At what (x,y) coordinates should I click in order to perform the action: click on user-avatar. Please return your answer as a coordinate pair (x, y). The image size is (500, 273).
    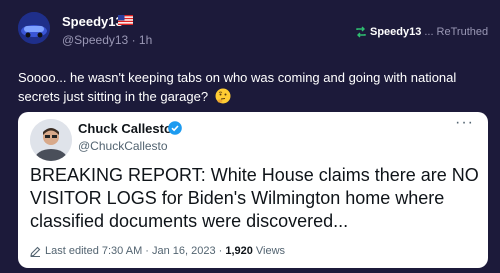
    Looking at the image, I should click on (34, 28).